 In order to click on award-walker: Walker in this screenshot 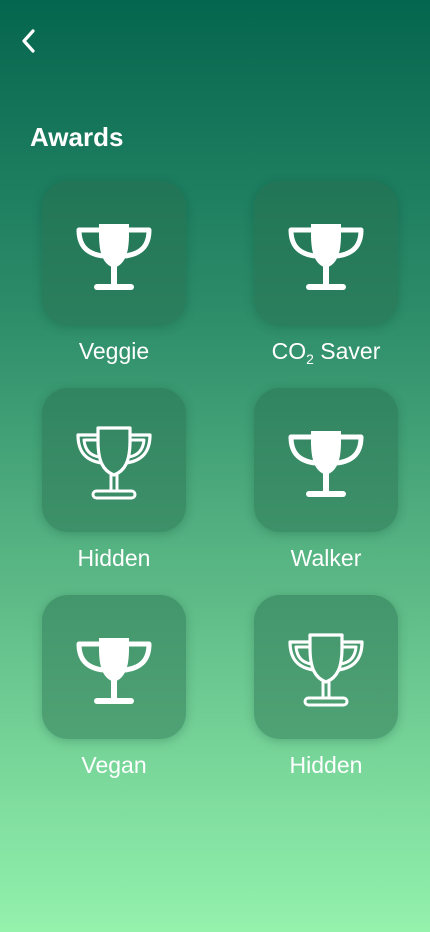, I will do `click(326, 491)`.